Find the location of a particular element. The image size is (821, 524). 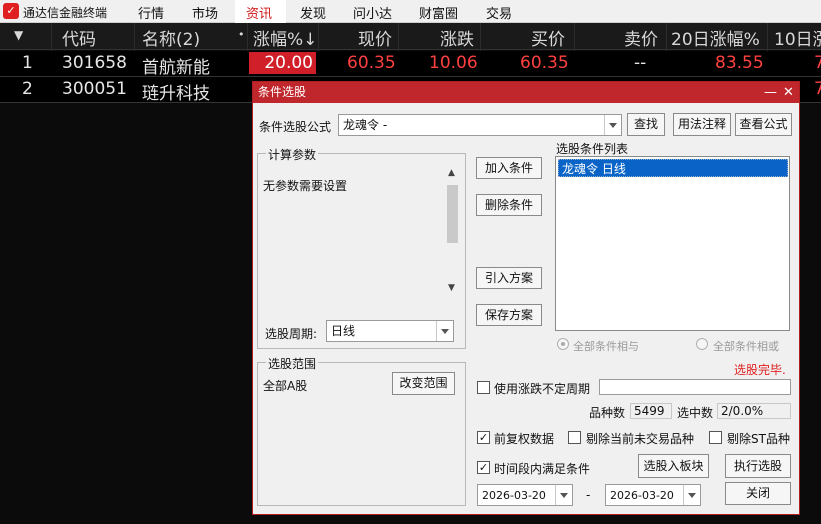

count-label: 品种数 is located at coordinates (607, 413).